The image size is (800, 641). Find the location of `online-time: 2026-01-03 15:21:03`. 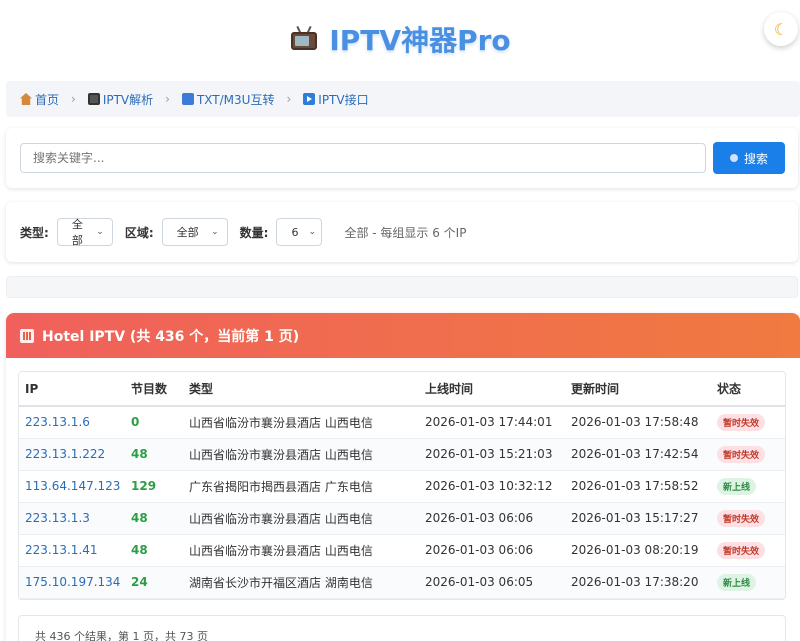

online-time: 2026-01-03 15:21:03 is located at coordinates (489, 454).